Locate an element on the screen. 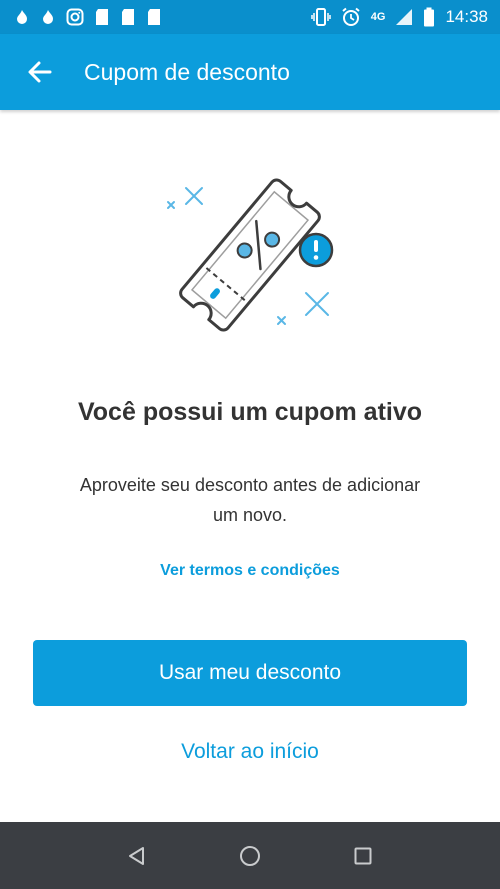 The image size is (500, 889). coupon-ticket-icon is located at coordinates (250, 255).